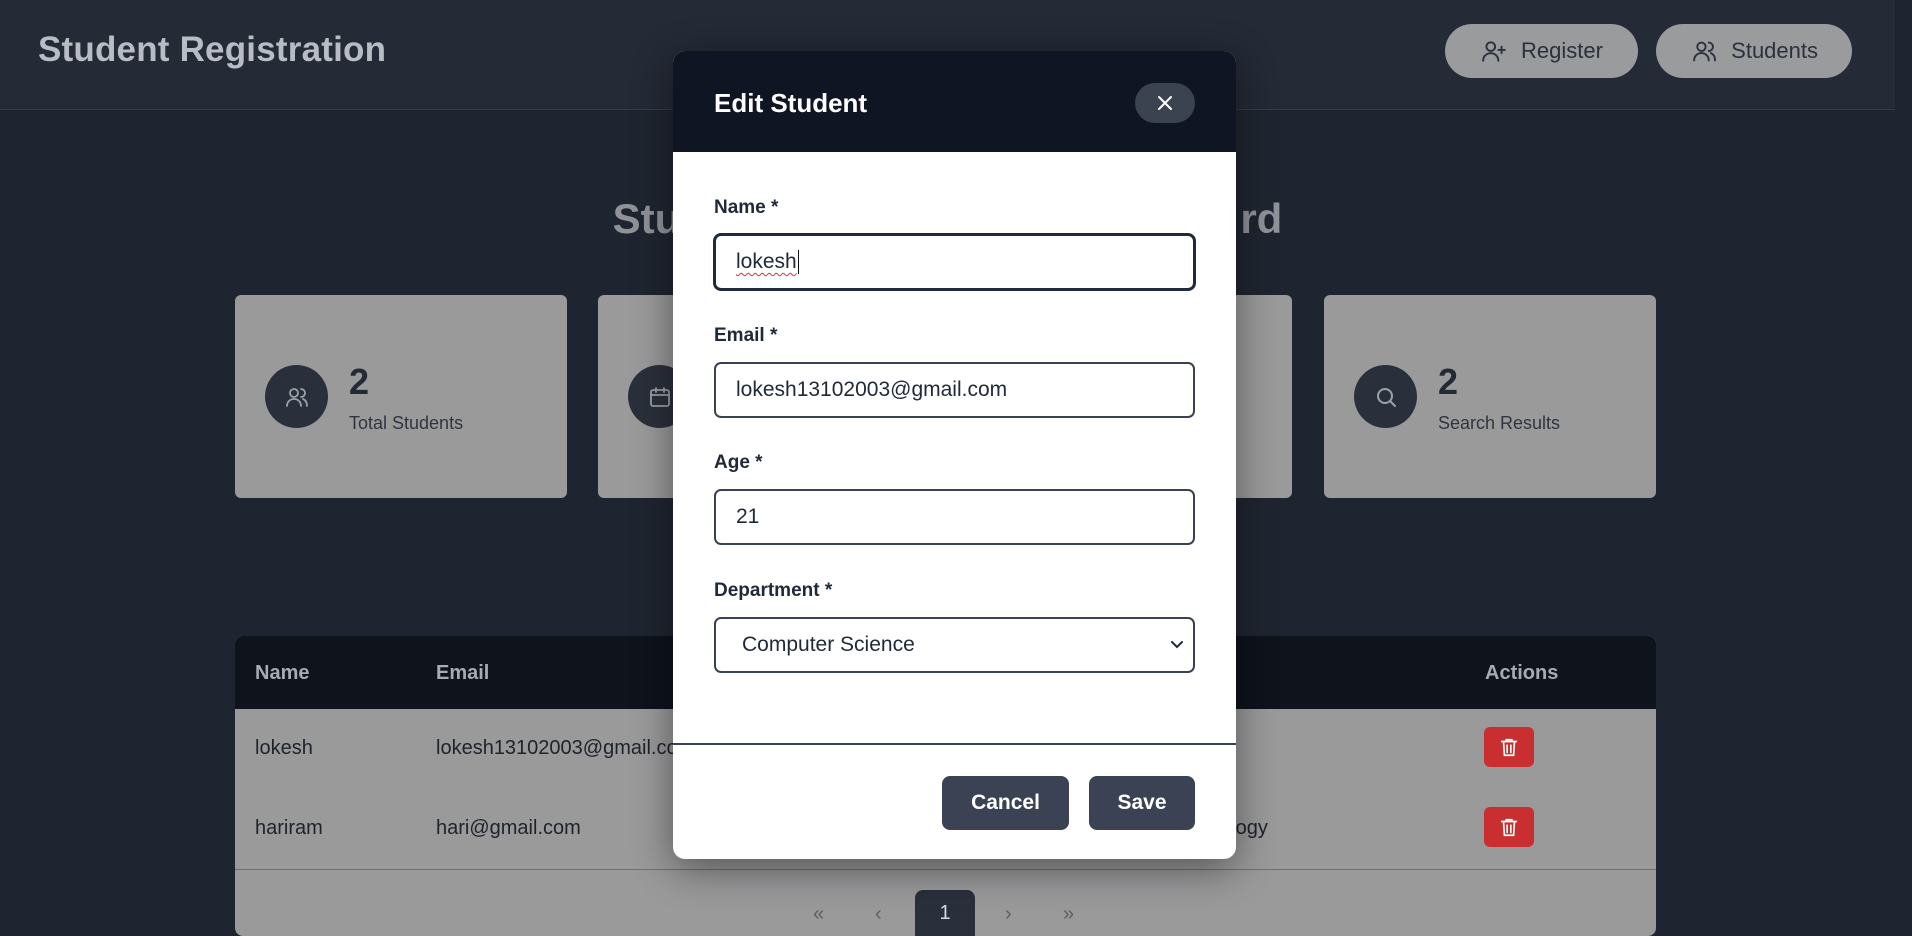 This screenshot has height=936, width=1912. What do you see at coordinates (212, 50) in the screenshot?
I see `app-brand: Student Registration` at bounding box center [212, 50].